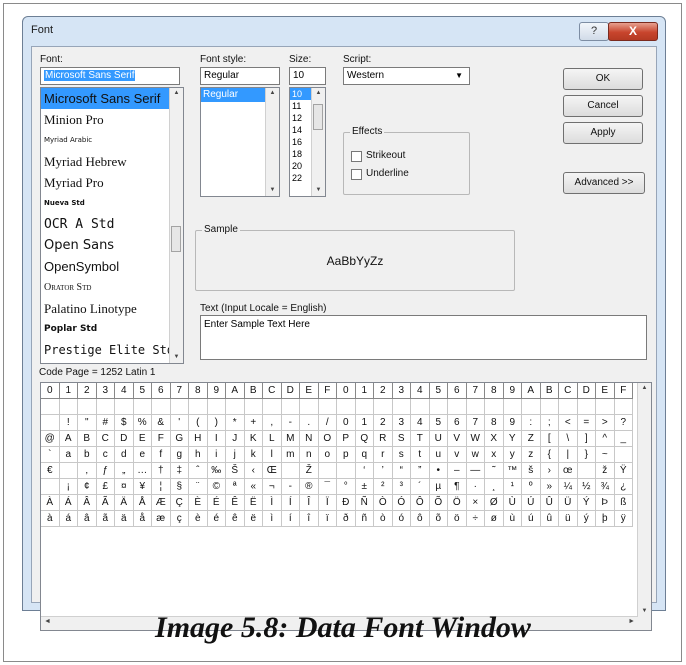  I want to click on character-cell: ô, so click(420, 519).